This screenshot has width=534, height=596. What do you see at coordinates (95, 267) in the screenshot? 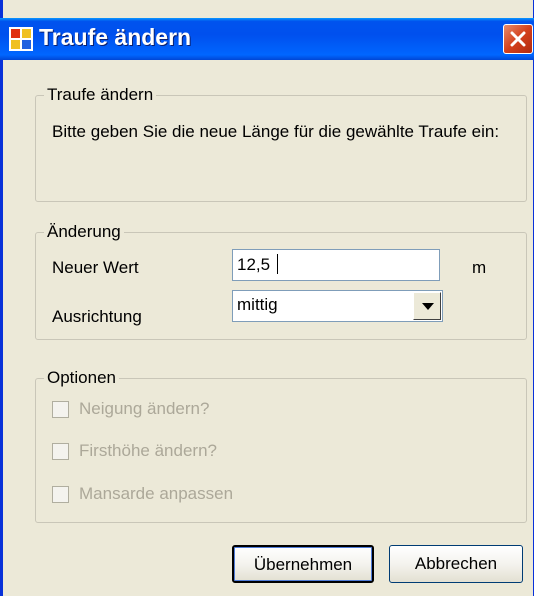
I see `new-value-label: Neuer Wert` at bounding box center [95, 267].